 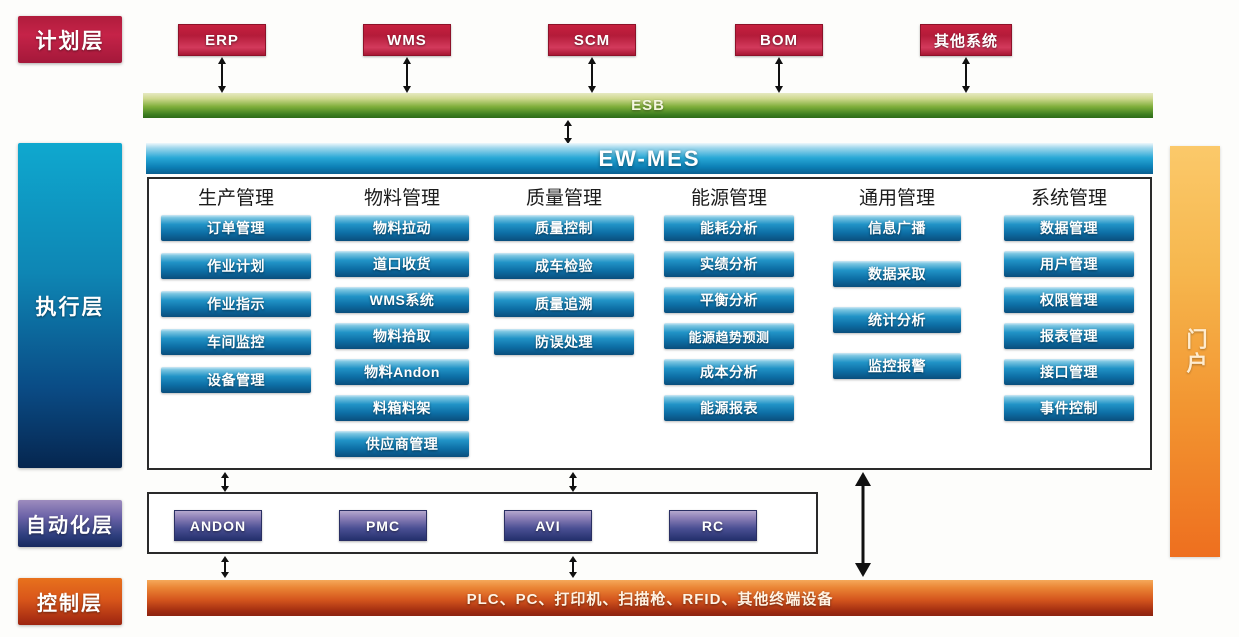 I want to click on module-item-workshop-monitoring: 车间监控, so click(x=236, y=342).